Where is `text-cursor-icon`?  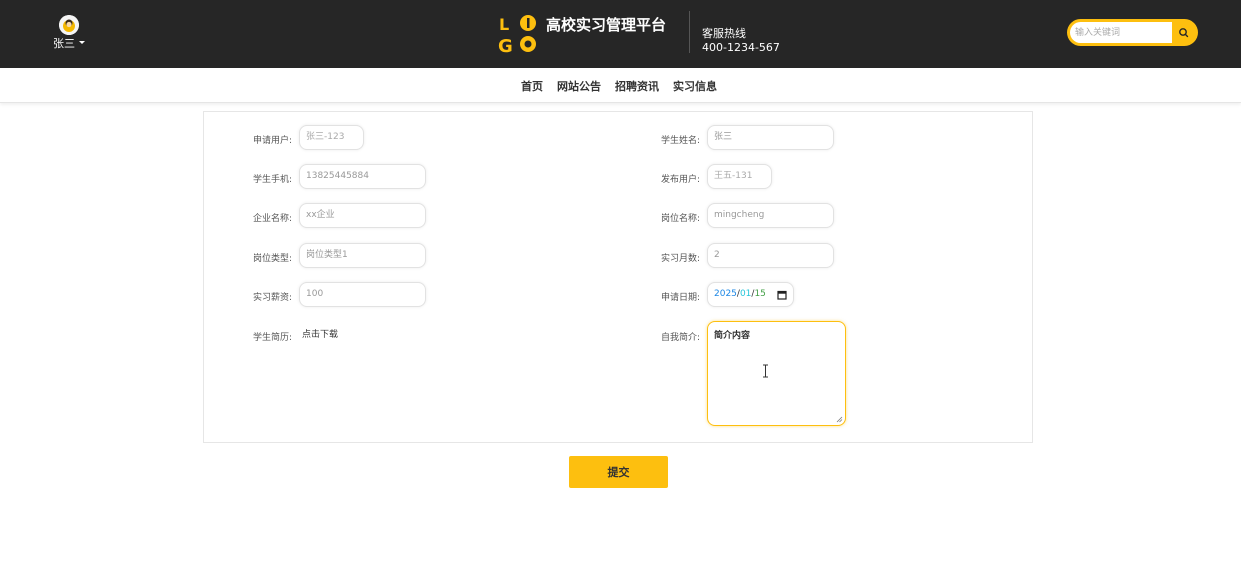
text-cursor-icon is located at coordinates (765, 371).